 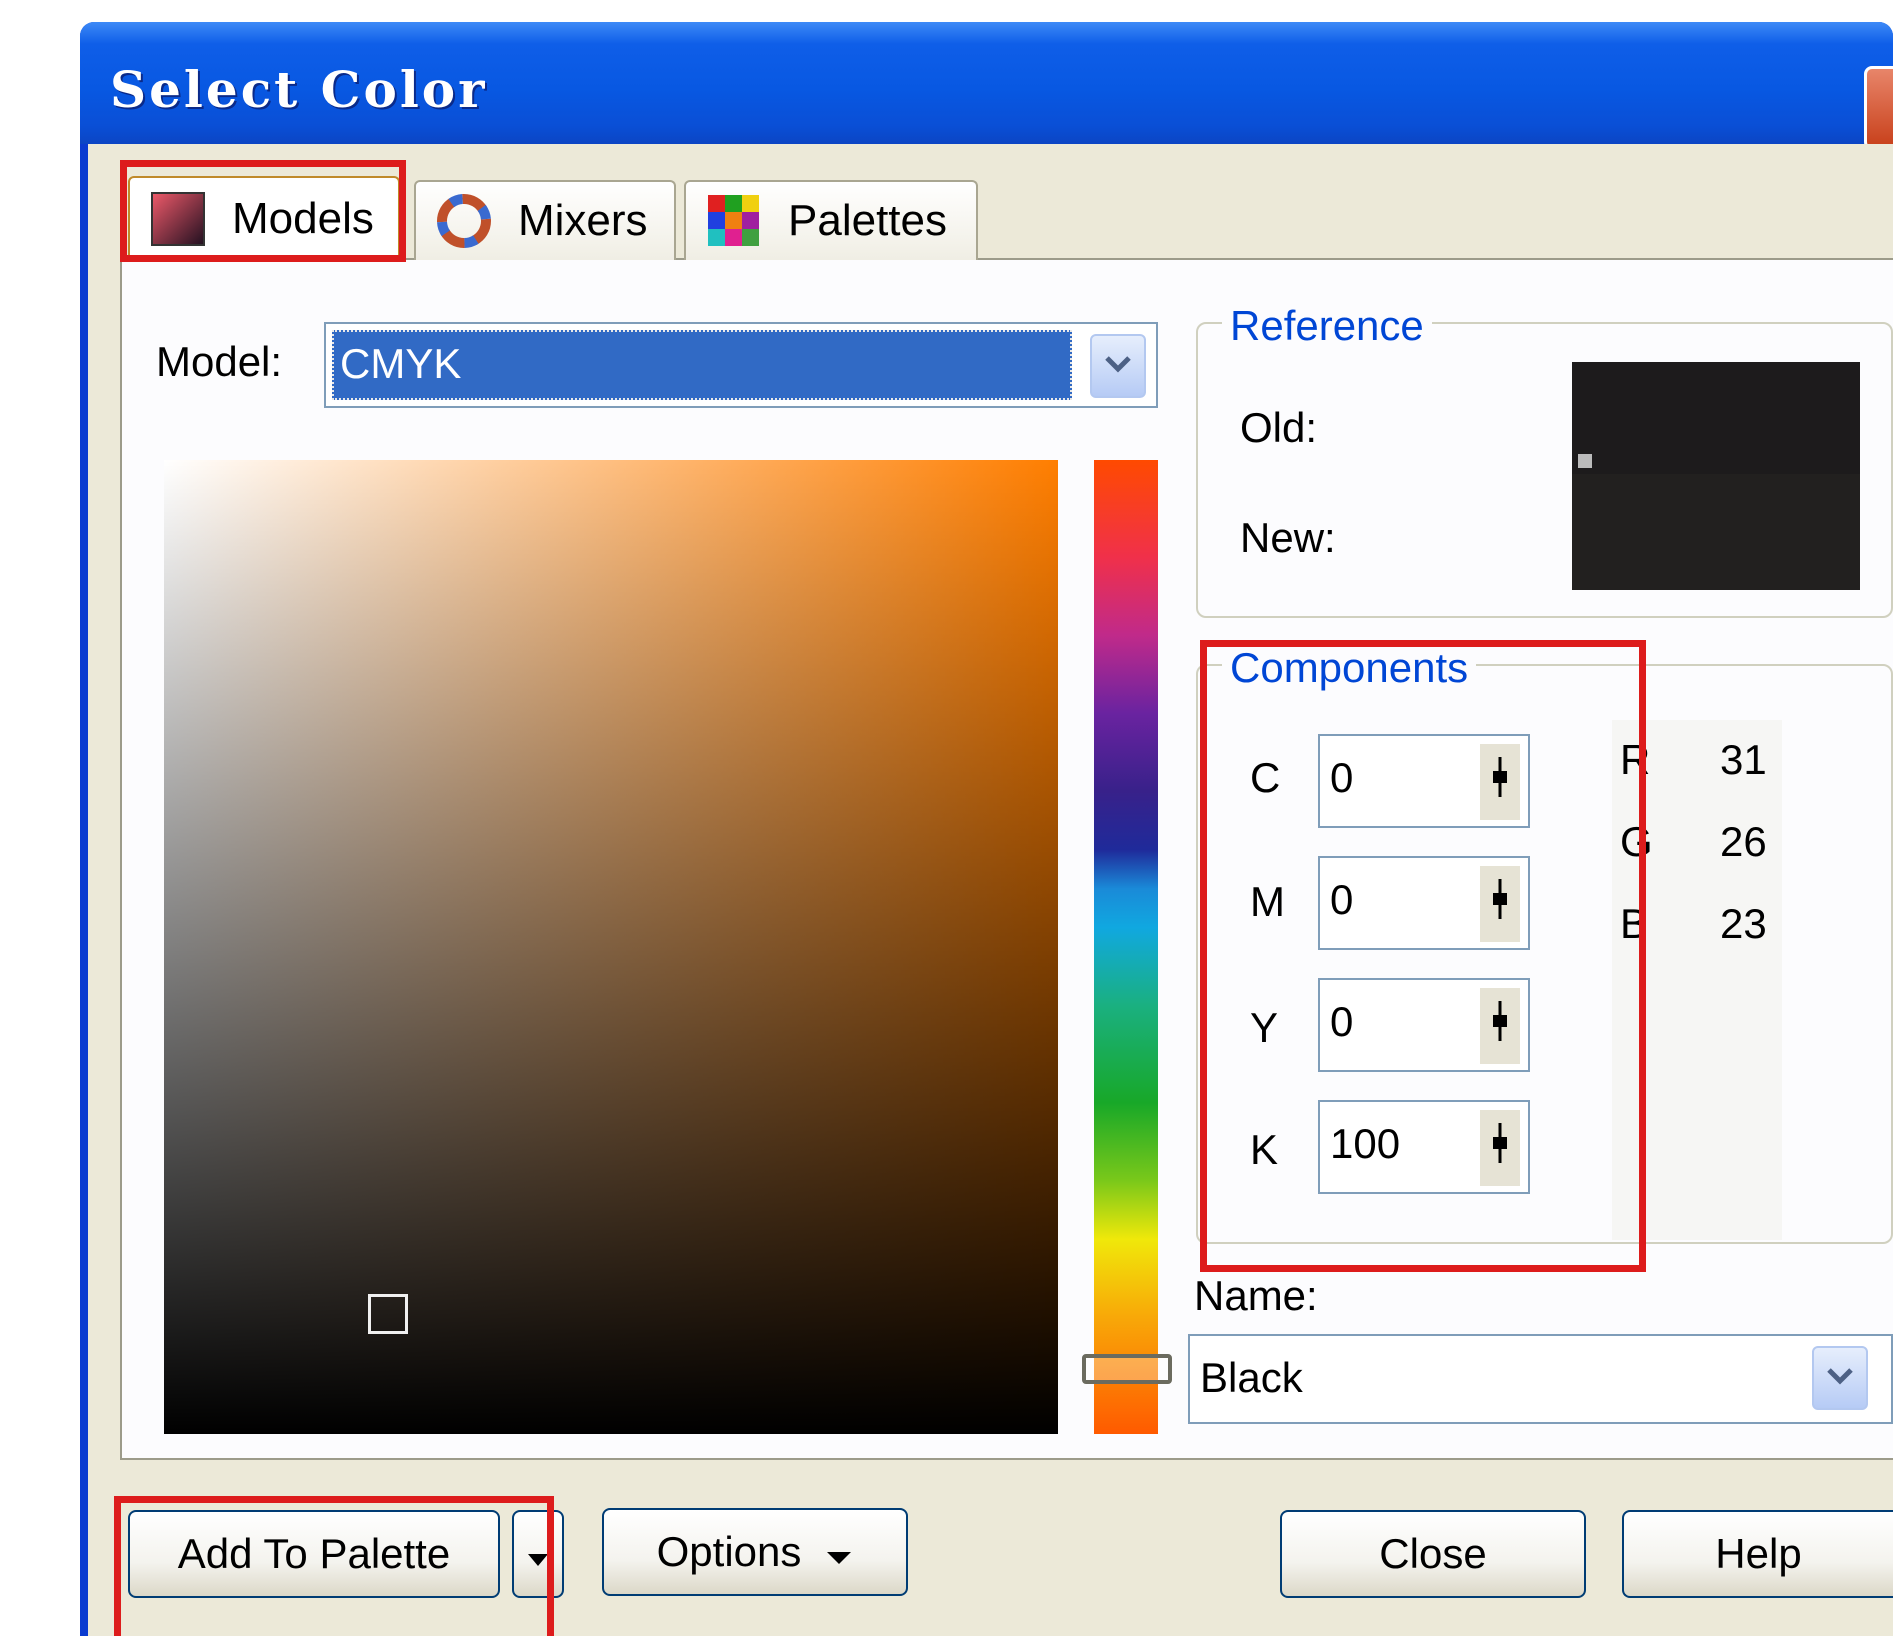 I want to click on name-label: Name:, so click(x=1256, y=1295).